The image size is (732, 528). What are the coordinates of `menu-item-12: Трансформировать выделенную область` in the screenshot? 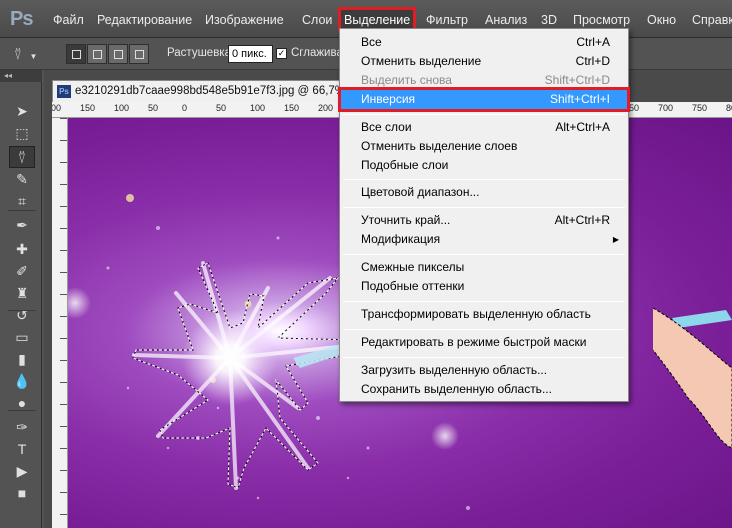 It's located at (484, 314).